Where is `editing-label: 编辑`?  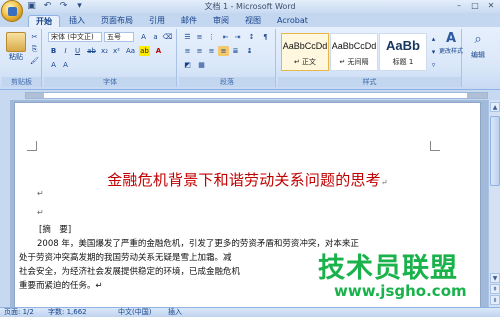 editing-label: 编辑 is located at coordinates (478, 55).